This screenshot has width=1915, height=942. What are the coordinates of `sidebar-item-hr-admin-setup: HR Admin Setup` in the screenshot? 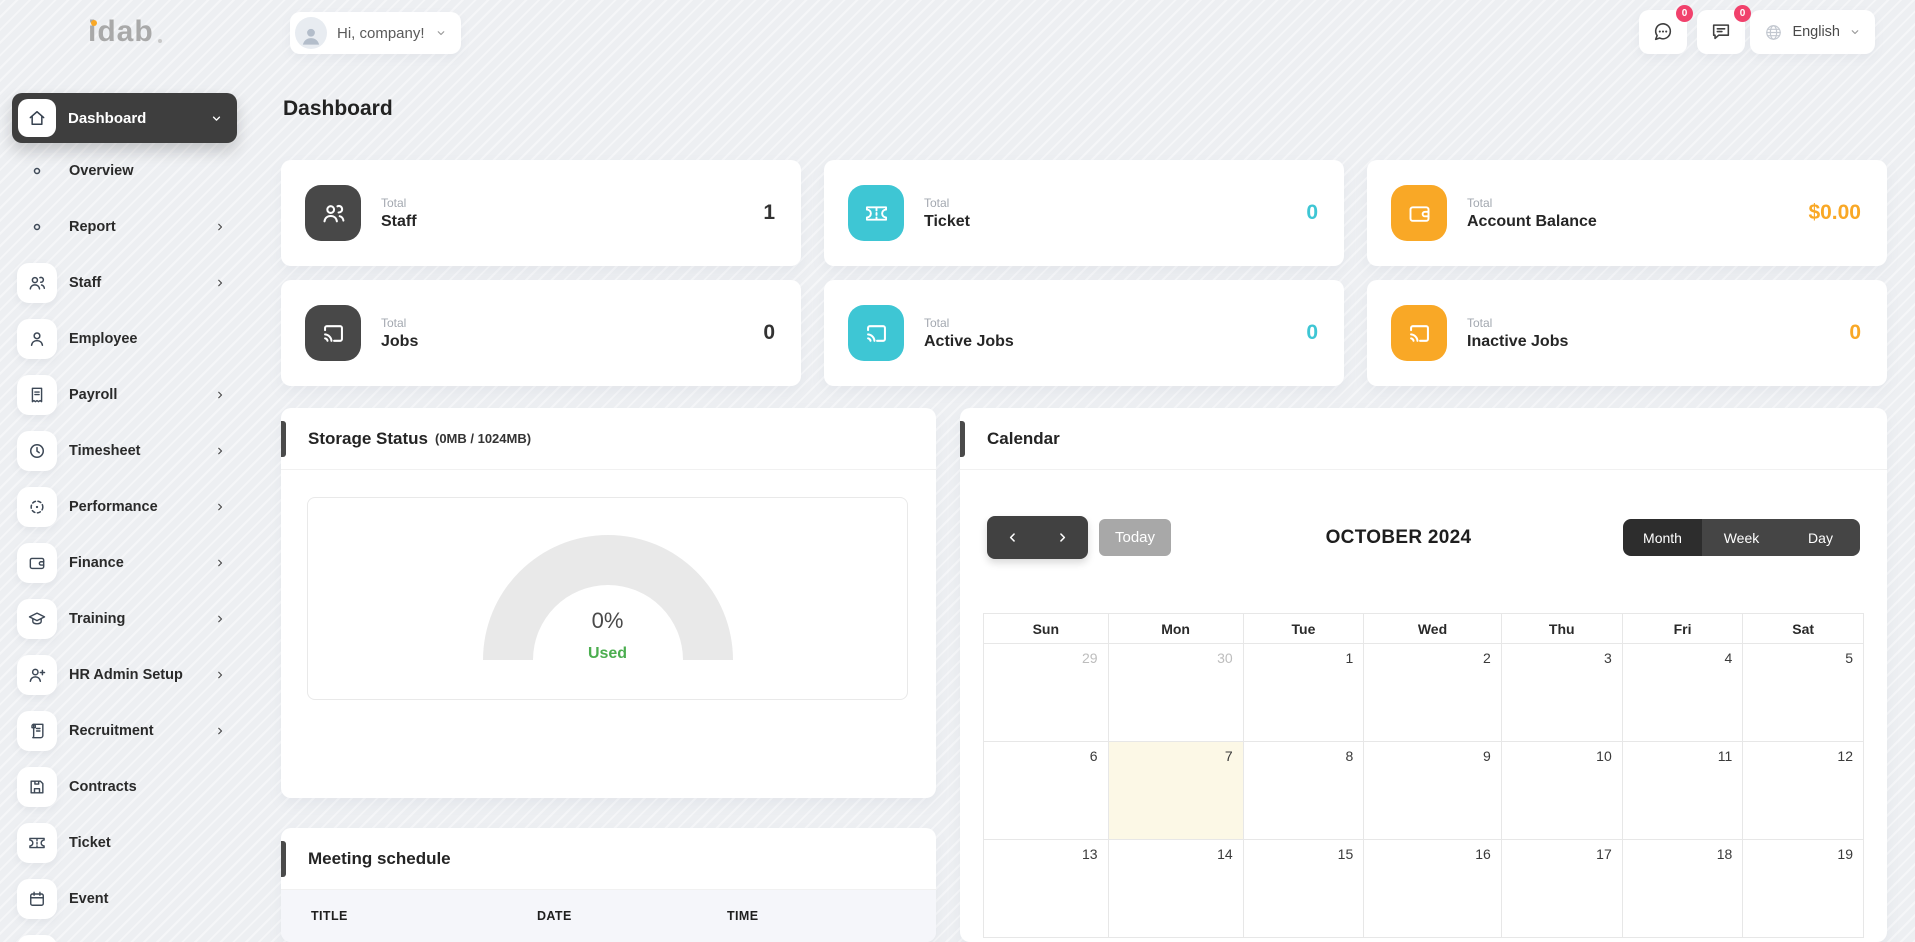 It's located at (125, 675).